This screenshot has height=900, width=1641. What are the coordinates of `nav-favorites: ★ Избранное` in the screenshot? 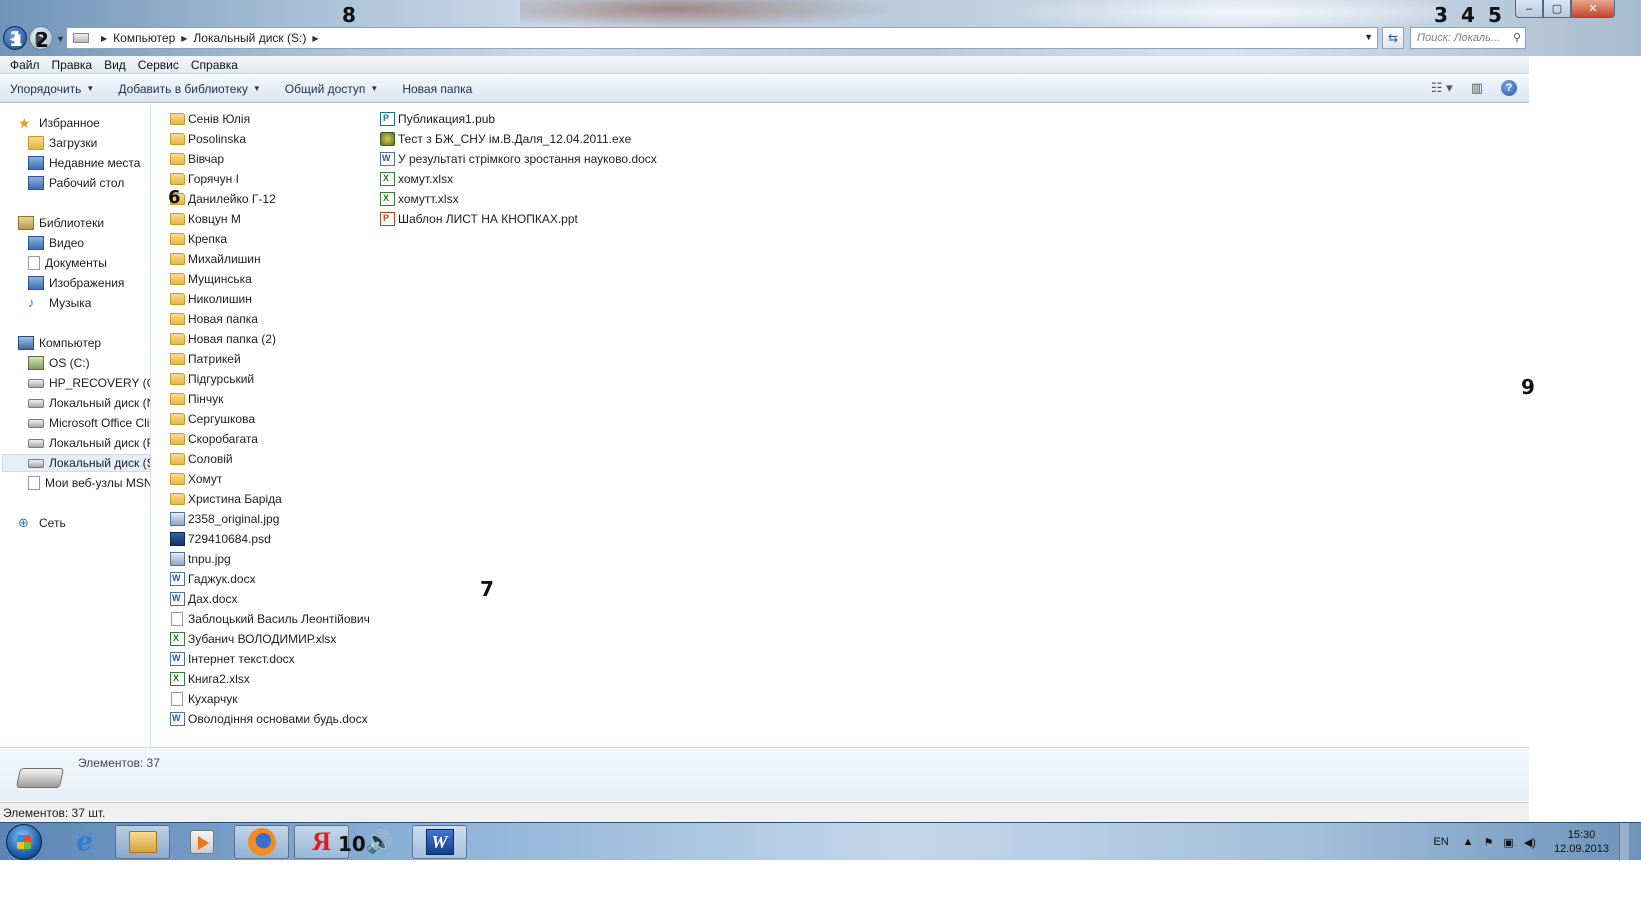 It's located at (59, 123).